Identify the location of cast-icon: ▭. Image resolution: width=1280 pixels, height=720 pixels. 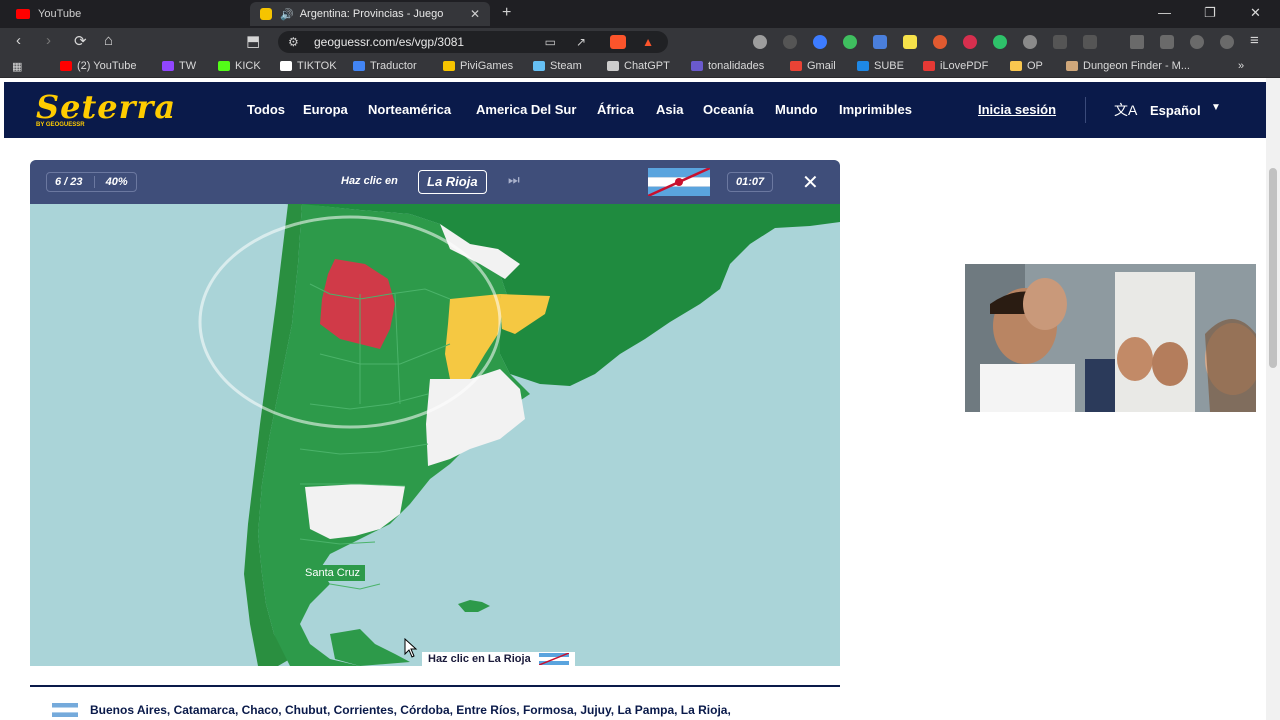
(550, 42).